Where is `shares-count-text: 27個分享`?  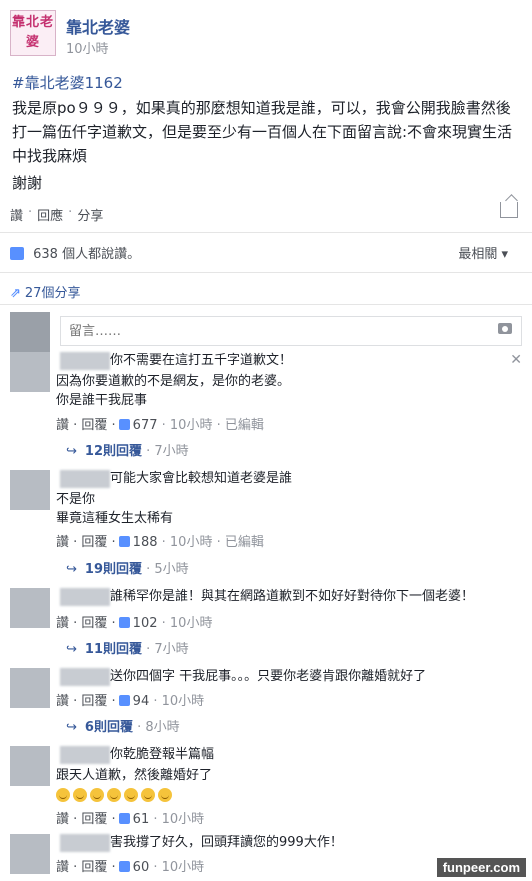
shares-count-text: 27個分享 is located at coordinates (52, 293).